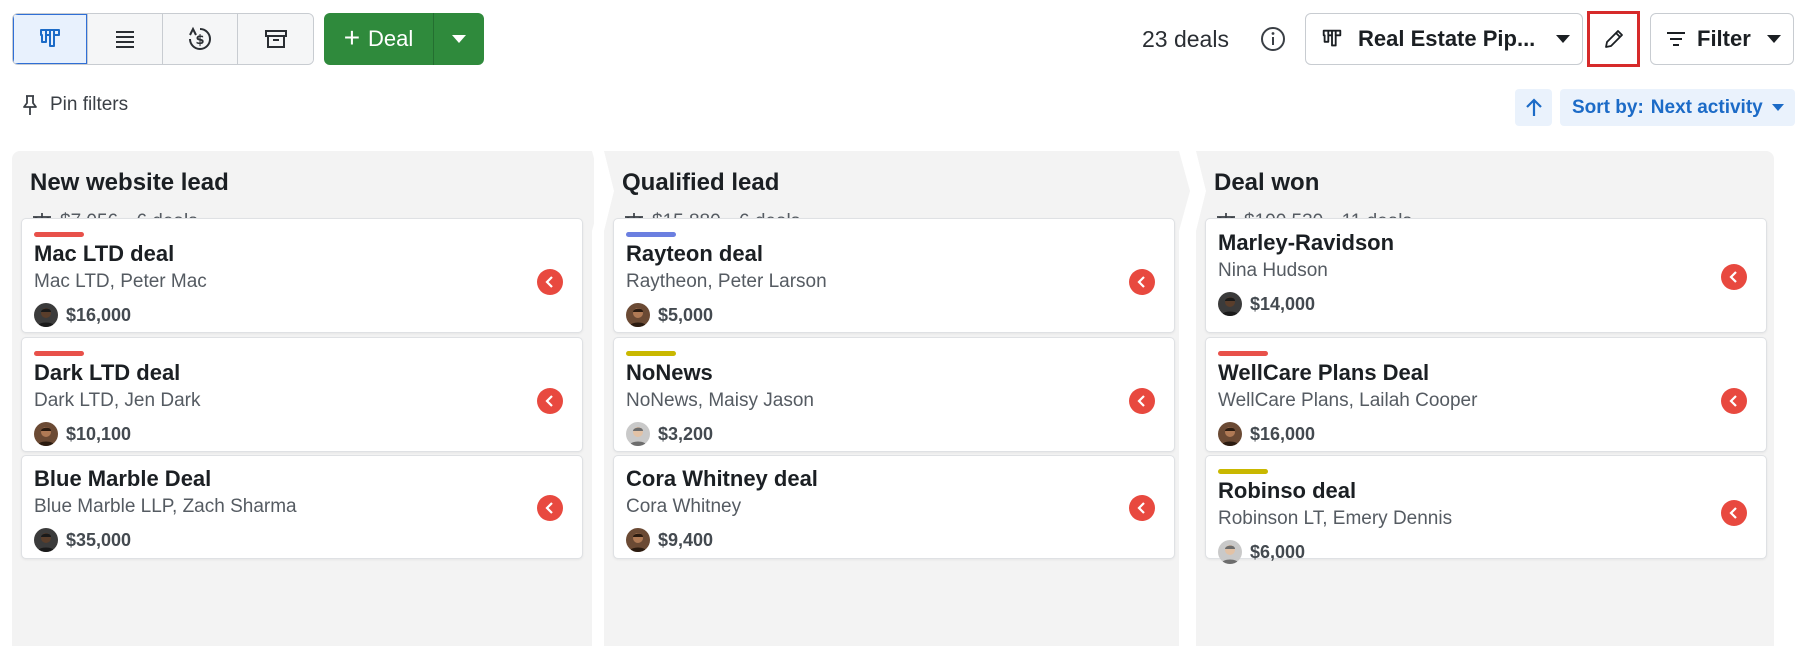  I want to click on add-deal-label: Deal, so click(391, 38).